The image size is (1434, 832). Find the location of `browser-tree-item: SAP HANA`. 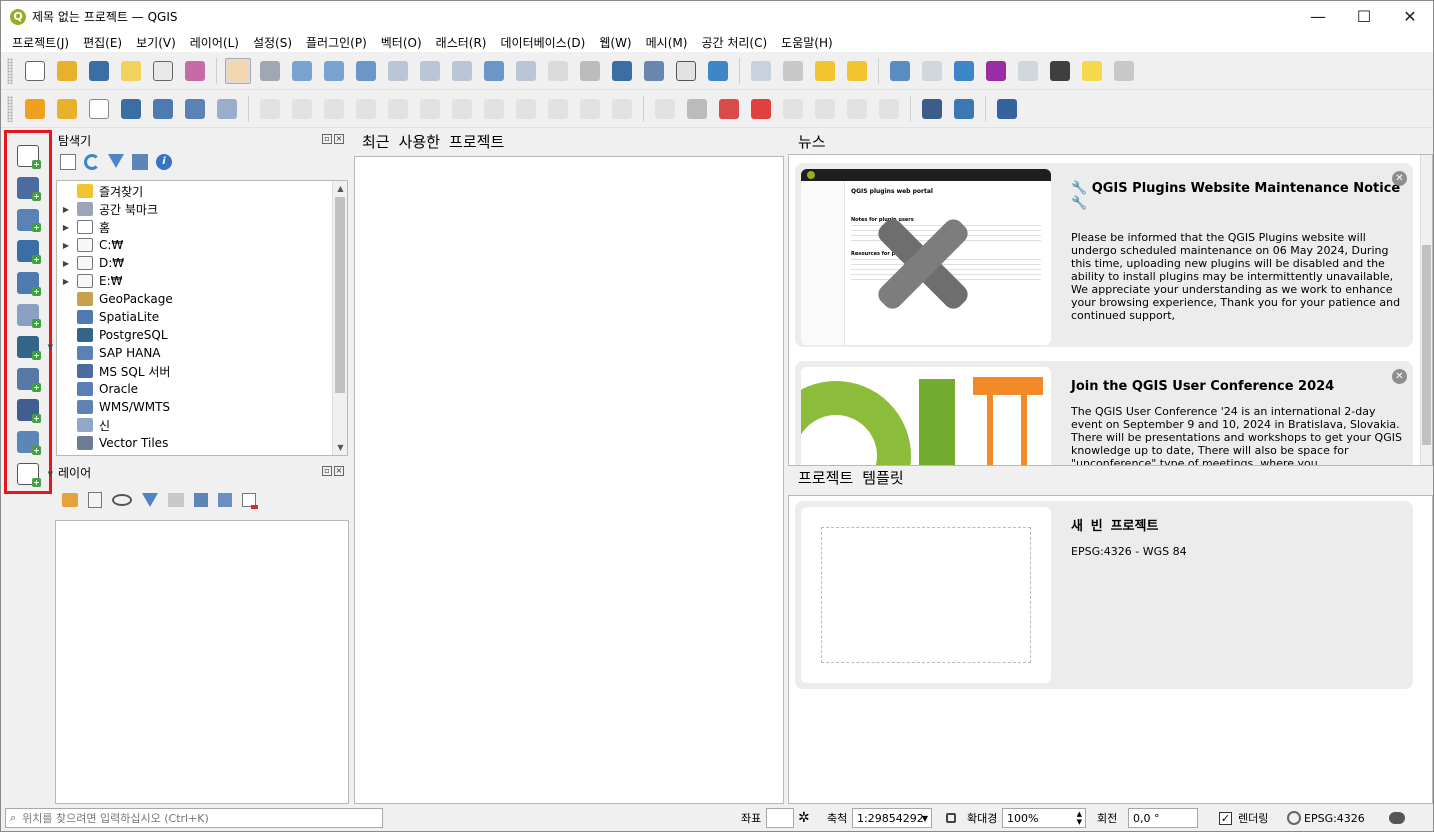

browser-tree-item: SAP HANA is located at coordinates (110, 353).